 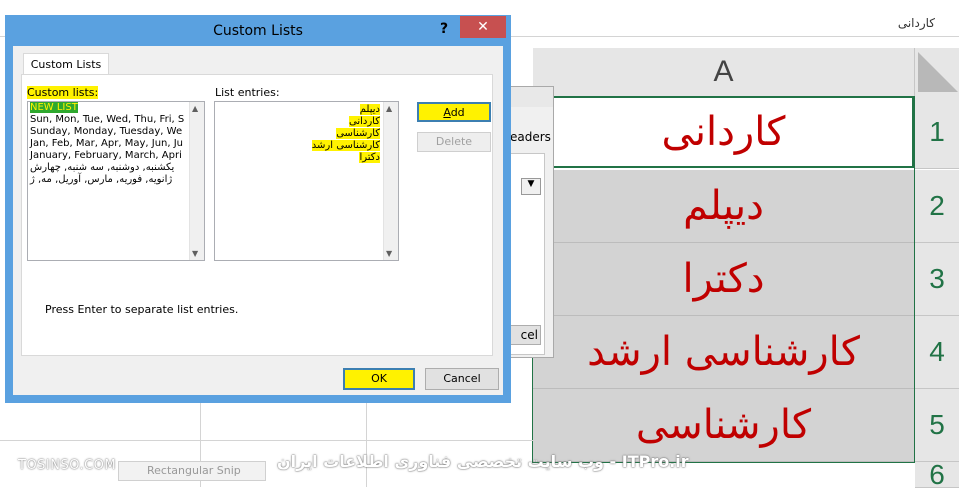 I want to click on help-icon: ?, so click(x=444, y=29).